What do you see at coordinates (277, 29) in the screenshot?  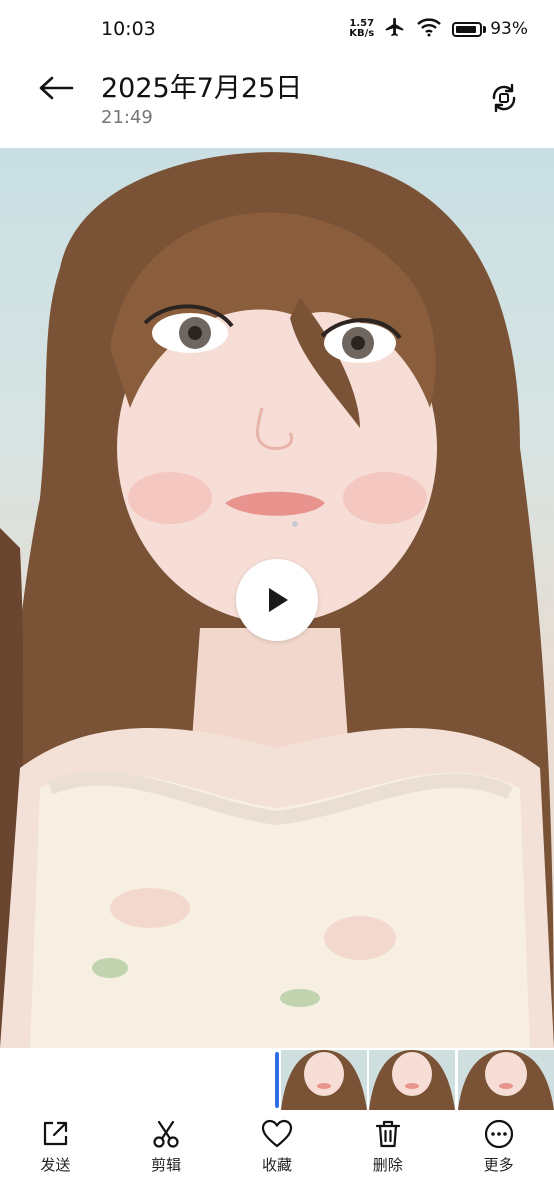 I see `status-bar: 10:03 1.57 KB/s 93%` at bounding box center [277, 29].